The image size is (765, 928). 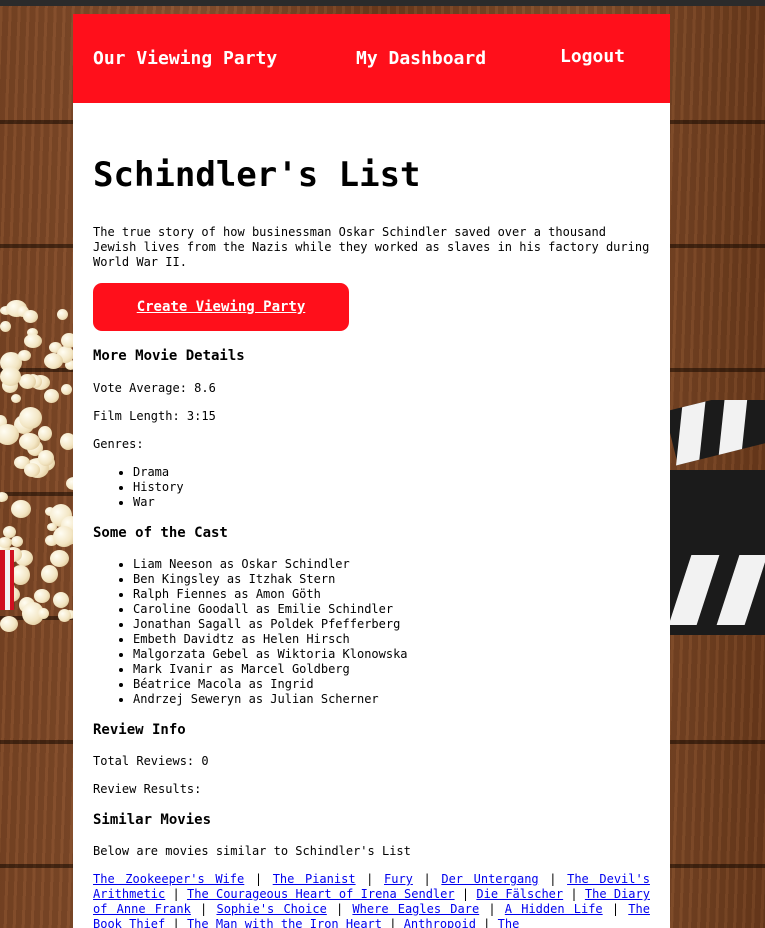 What do you see at coordinates (139, 730) in the screenshot?
I see `review-heading: Review Info` at bounding box center [139, 730].